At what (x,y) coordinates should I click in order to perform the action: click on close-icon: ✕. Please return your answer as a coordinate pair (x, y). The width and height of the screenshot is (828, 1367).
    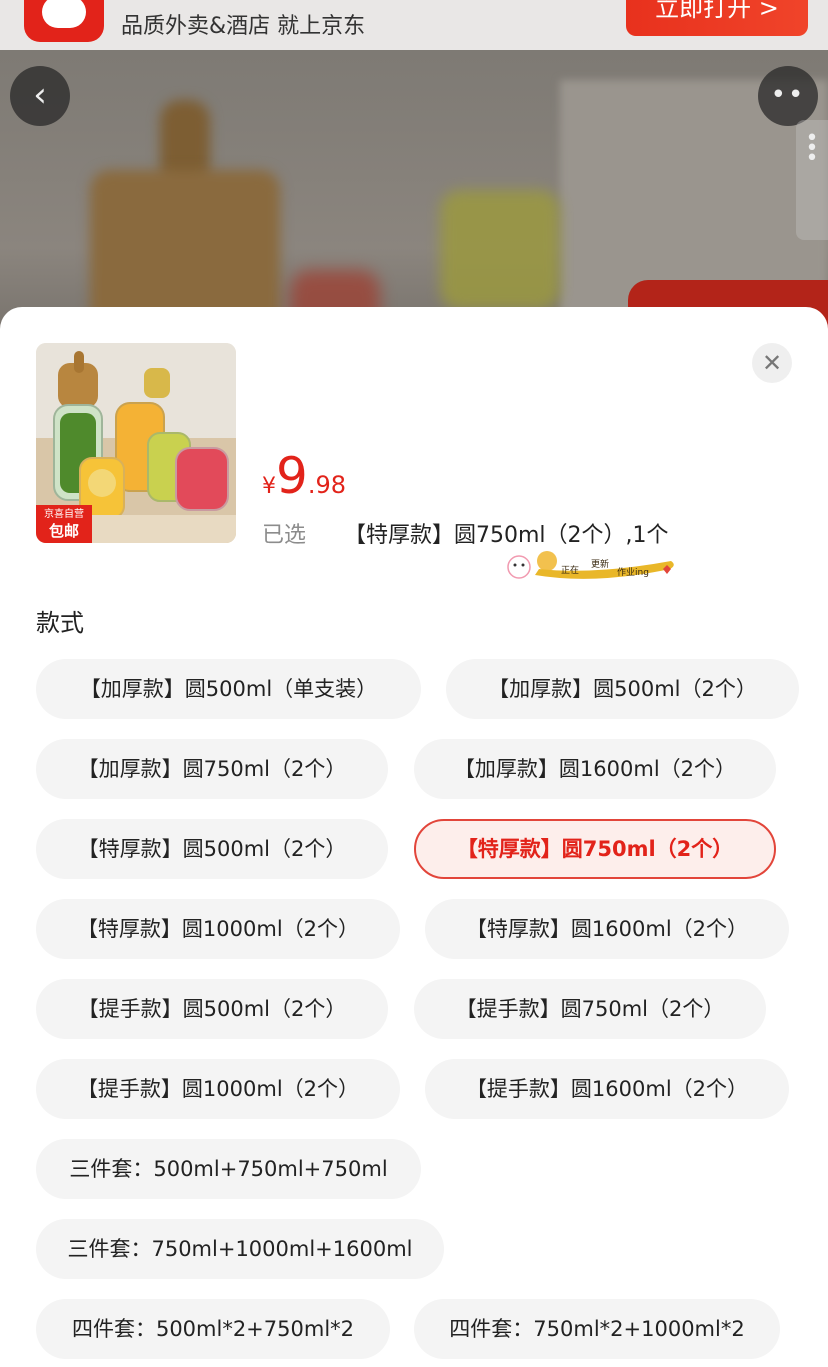
    Looking at the image, I should click on (772, 363).